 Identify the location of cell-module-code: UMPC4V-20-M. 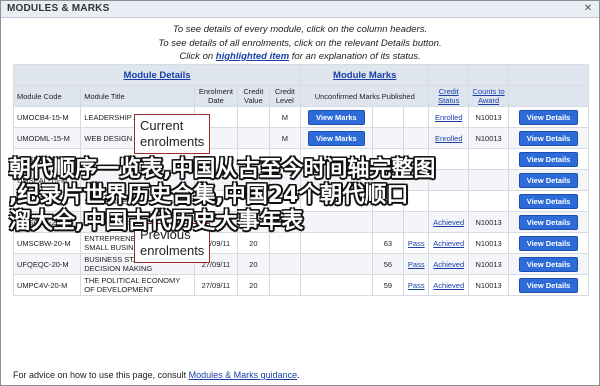
(47, 285).